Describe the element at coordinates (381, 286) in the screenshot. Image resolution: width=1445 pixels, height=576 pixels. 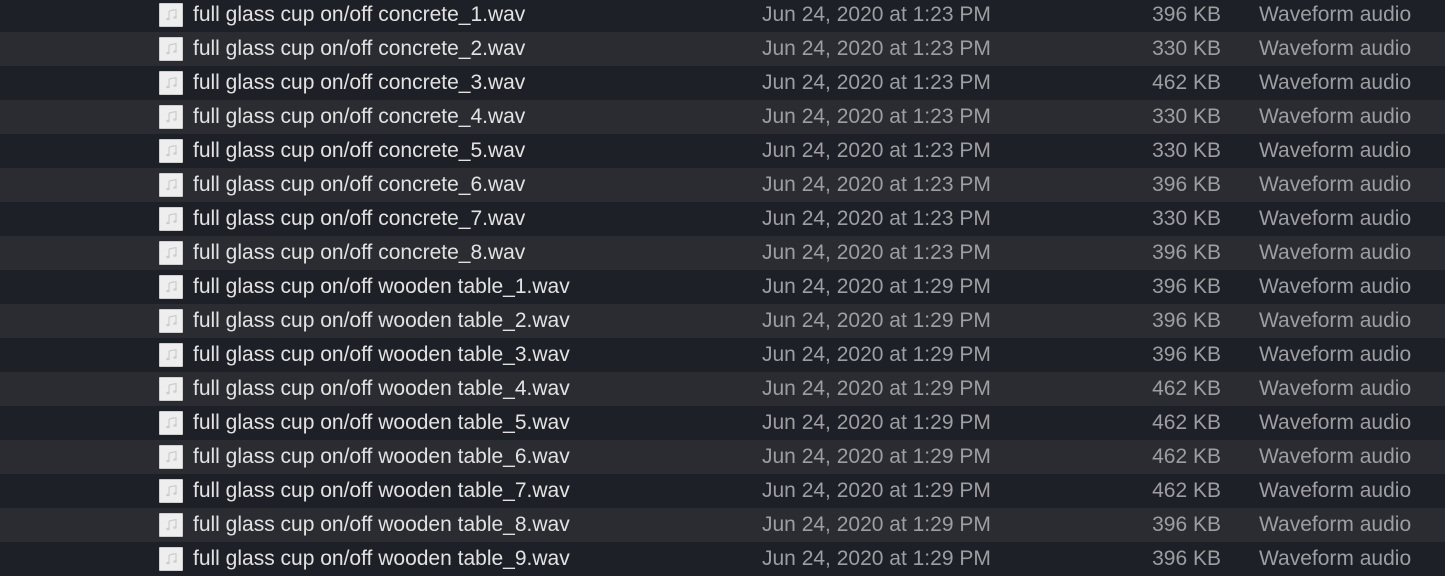
I see `file-name: full glass cup on/off wooden table_1.wav` at that location.